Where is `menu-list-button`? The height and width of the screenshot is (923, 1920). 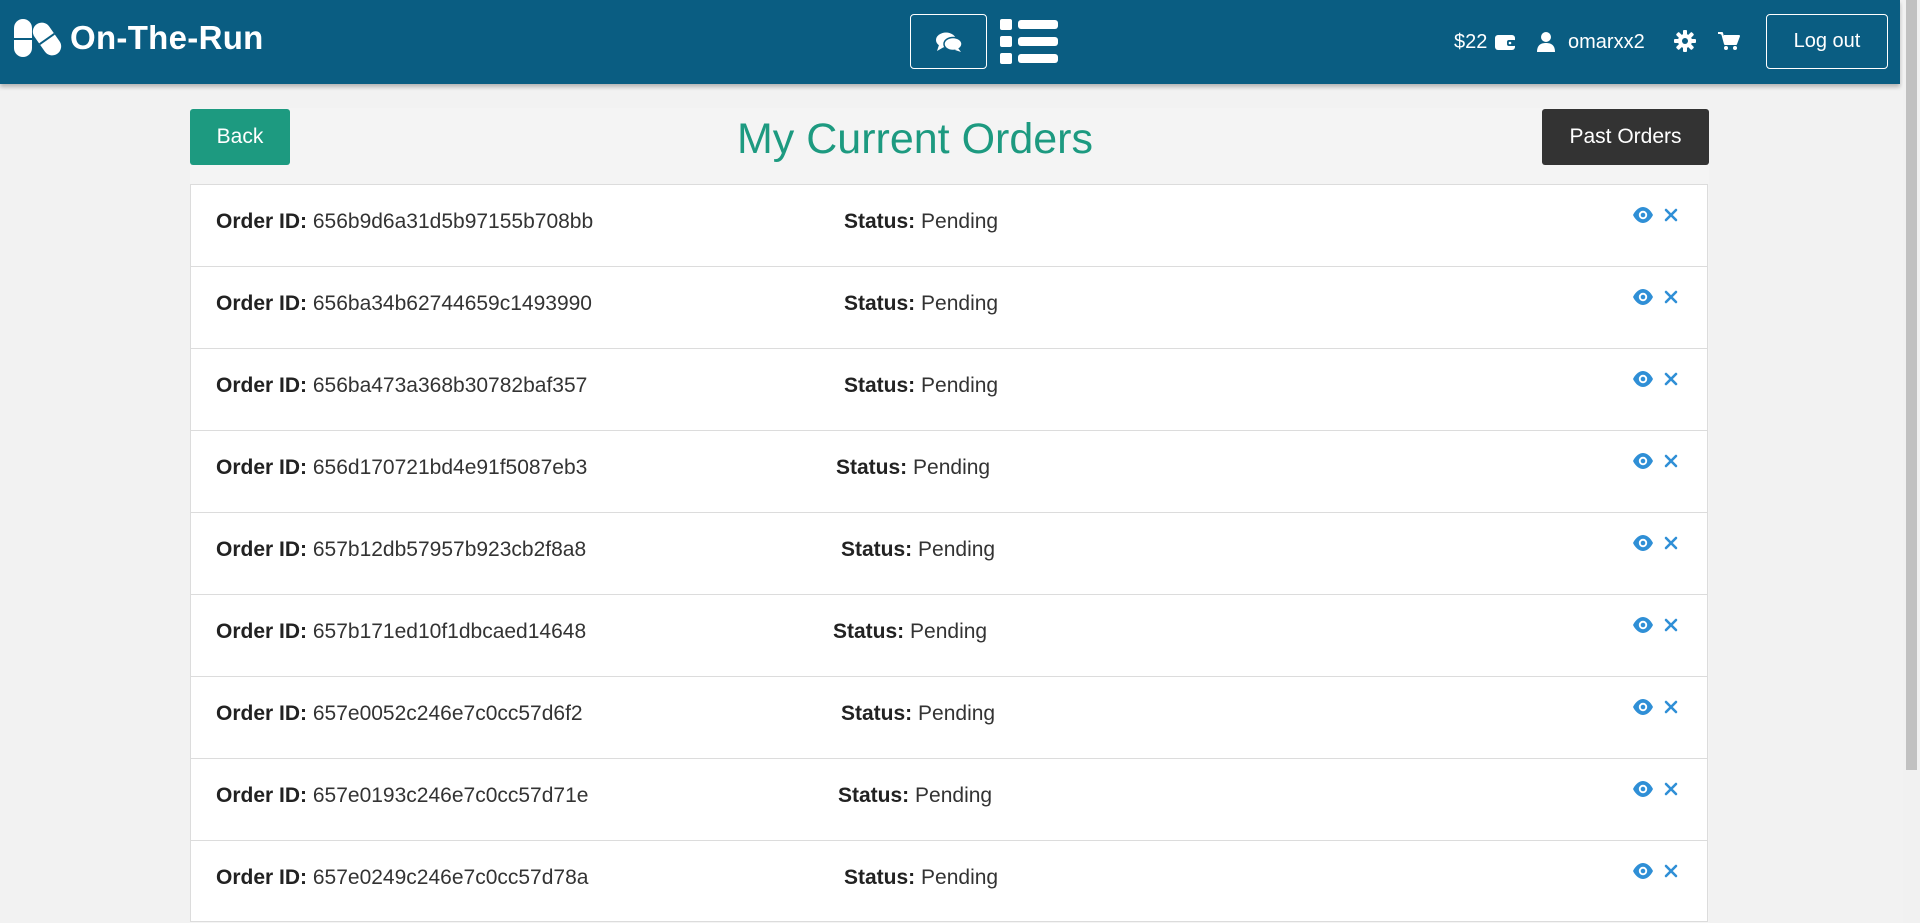 menu-list-button is located at coordinates (1029, 41).